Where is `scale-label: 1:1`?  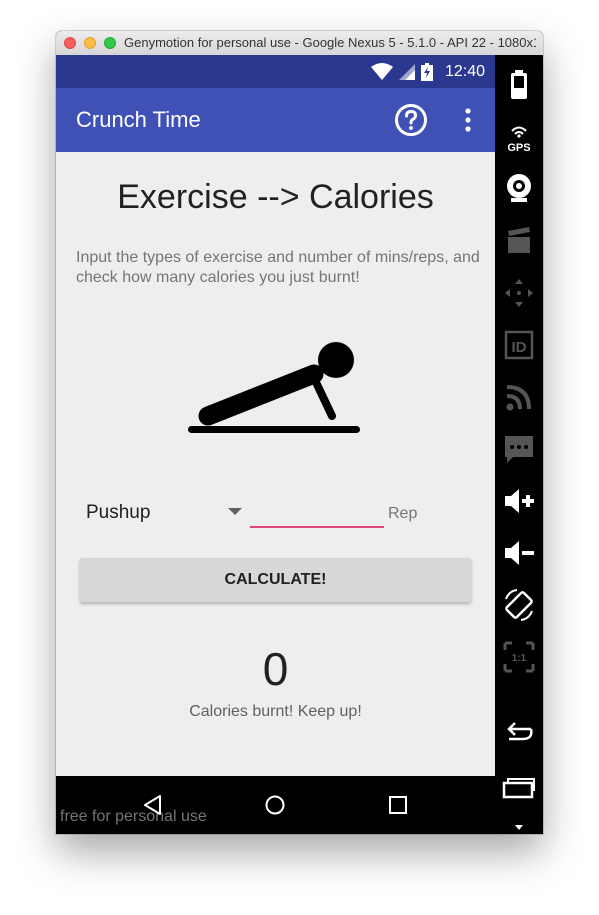 scale-label: 1:1 is located at coordinates (519, 658).